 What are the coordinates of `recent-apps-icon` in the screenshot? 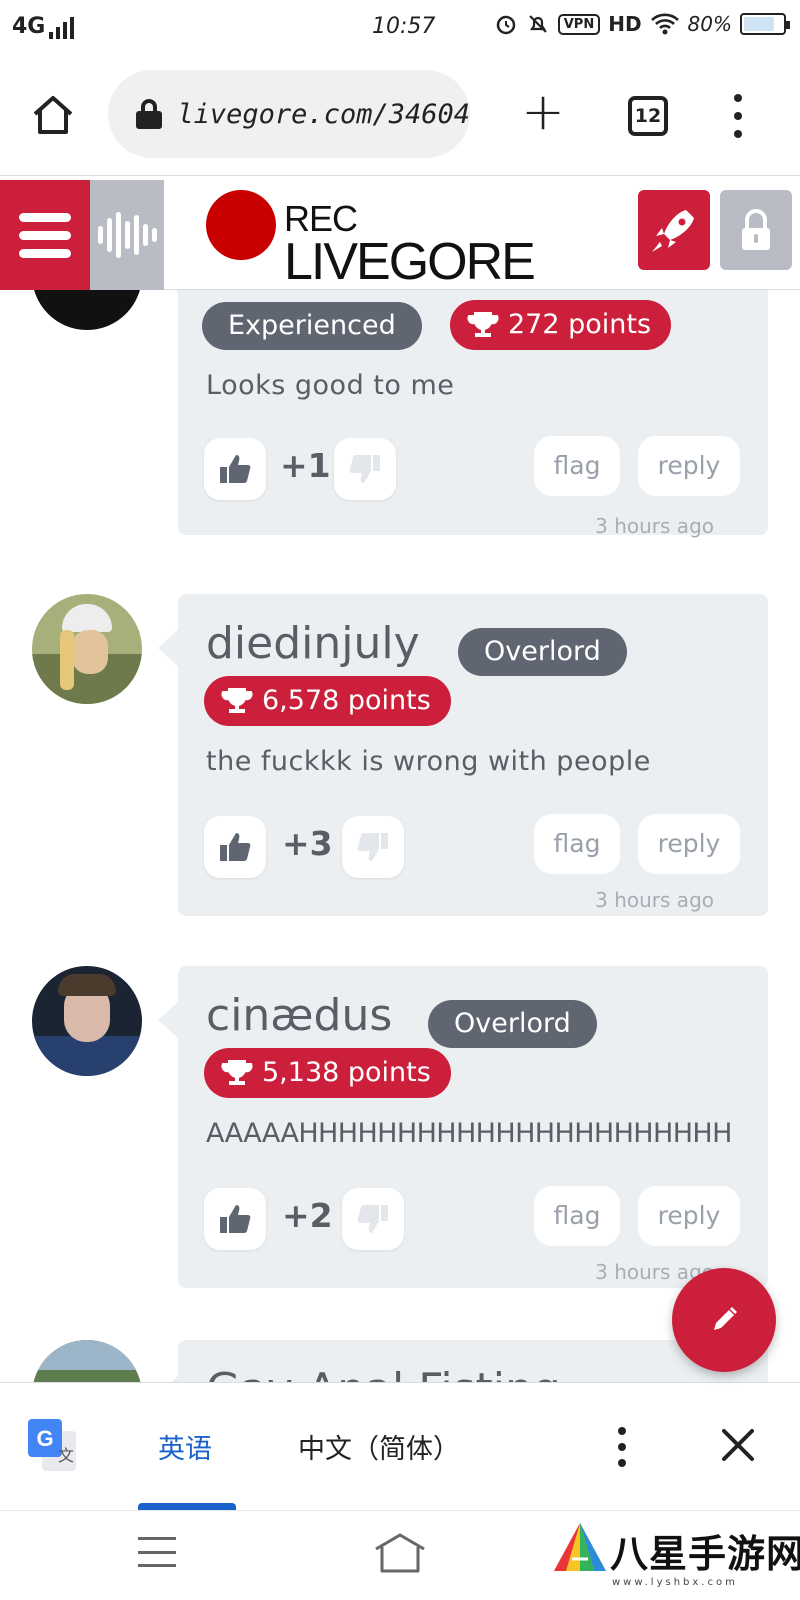 It's located at (157, 1552).